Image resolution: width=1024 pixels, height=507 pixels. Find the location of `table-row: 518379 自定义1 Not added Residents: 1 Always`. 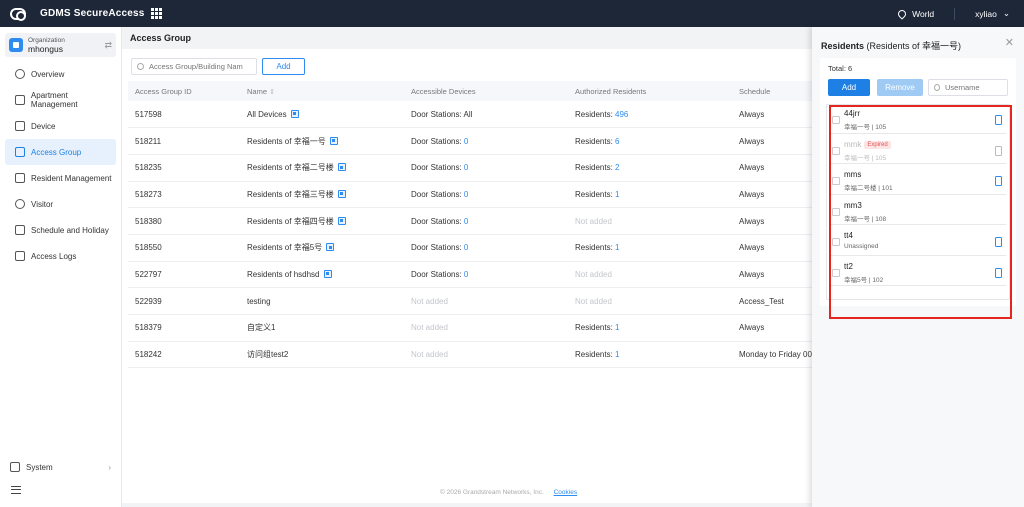

table-row: 518379 自定义1 Not added Residents: 1 Always is located at coordinates (473, 328).